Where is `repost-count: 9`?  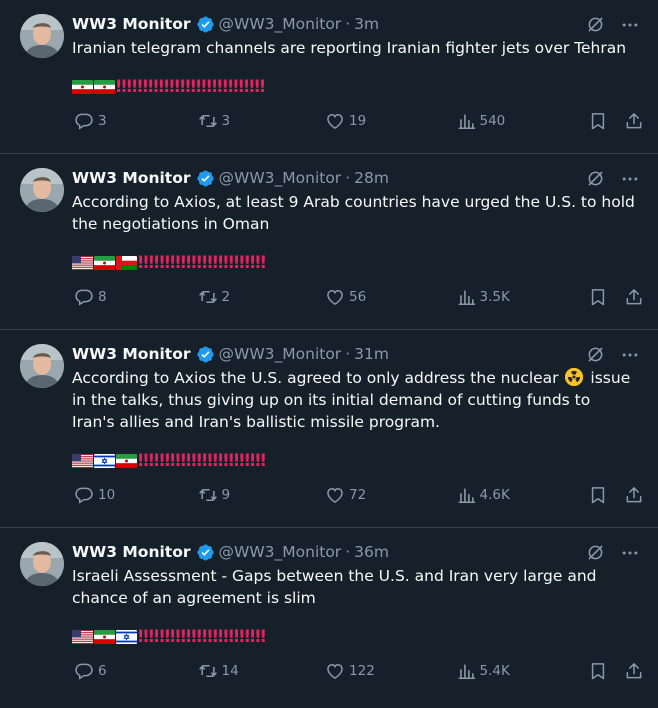
repost-count: 9 is located at coordinates (226, 495).